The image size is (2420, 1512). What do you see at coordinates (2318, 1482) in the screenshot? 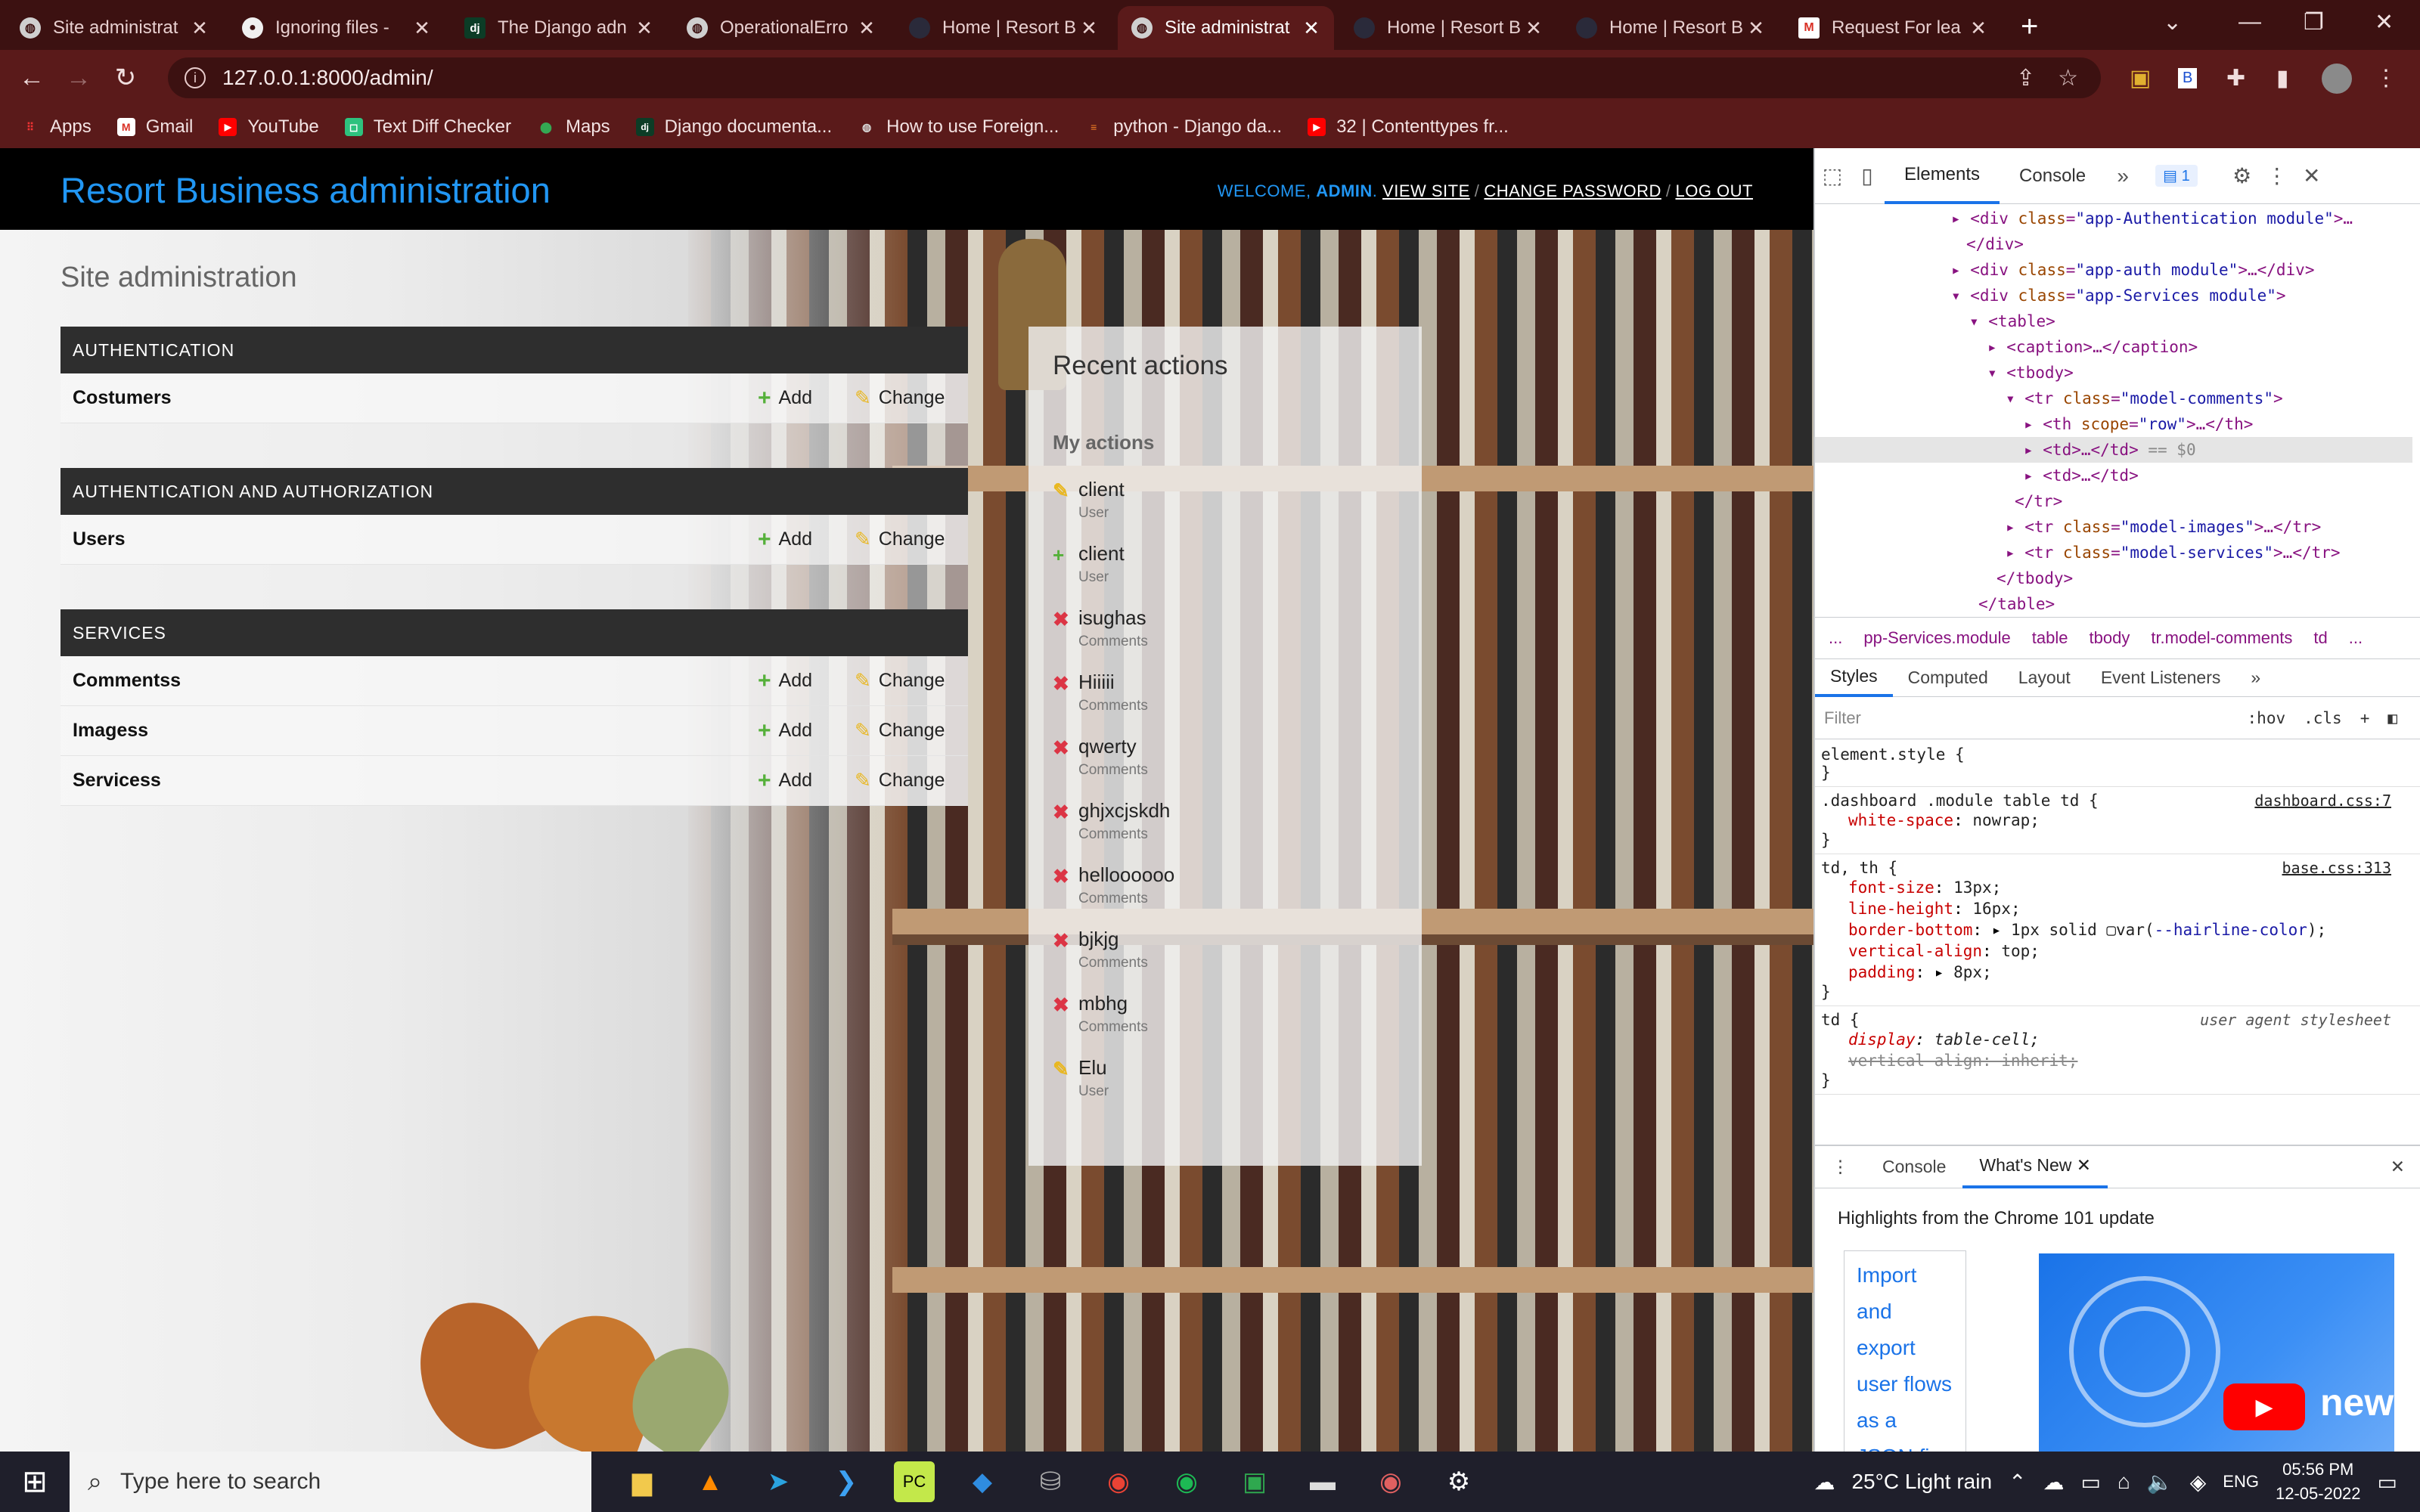
I see `clock: 05:56 PM 12-05-2022` at bounding box center [2318, 1482].